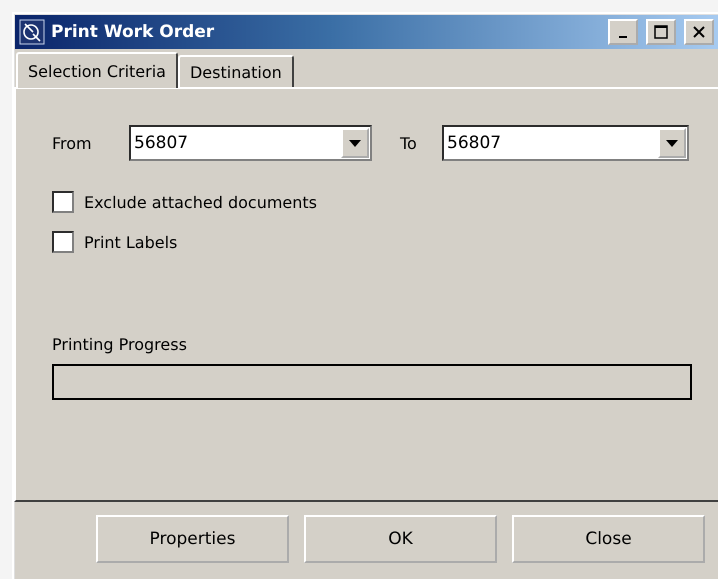  Describe the element at coordinates (608, 539) in the screenshot. I see `dialog-button: Close` at that location.